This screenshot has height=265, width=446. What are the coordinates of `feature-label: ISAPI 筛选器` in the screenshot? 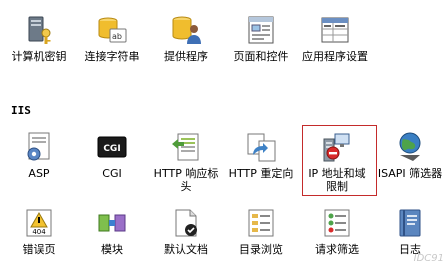 It's located at (410, 173).